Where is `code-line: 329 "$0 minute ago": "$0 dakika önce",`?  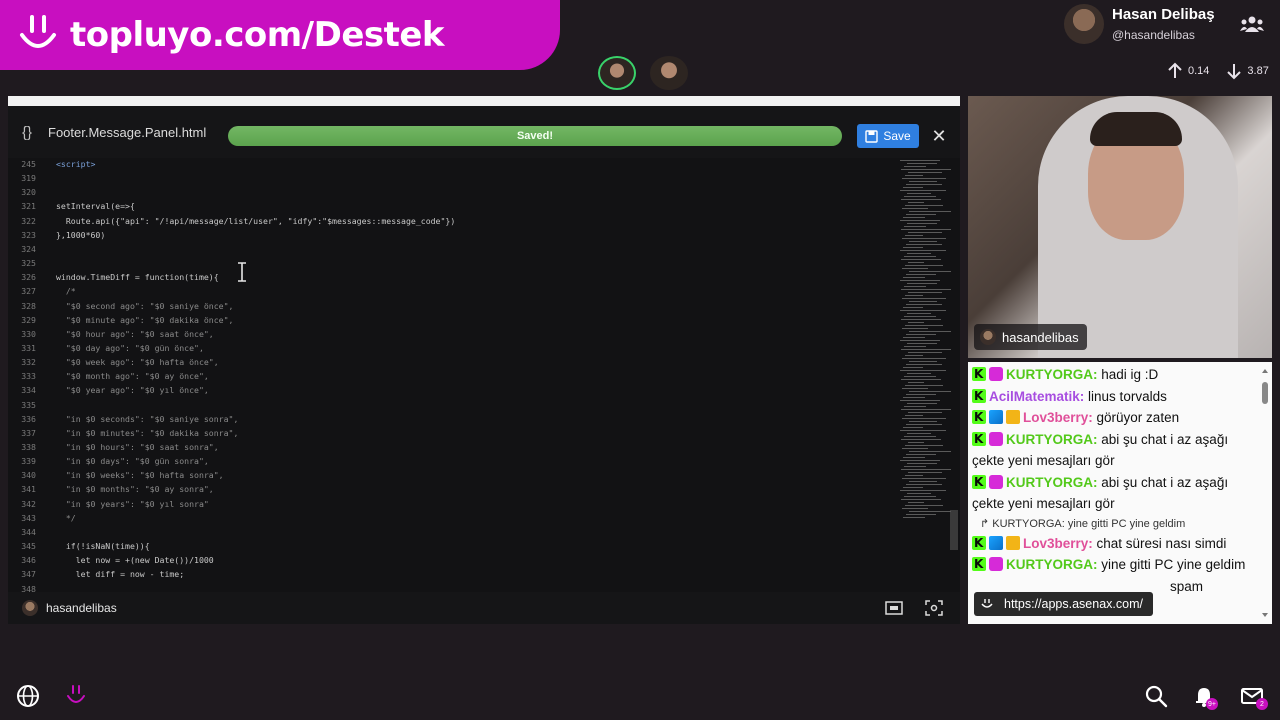
code-line: 329 "$0 minute ago": "$0 dakika önce", is located at coordinates (449, 320).